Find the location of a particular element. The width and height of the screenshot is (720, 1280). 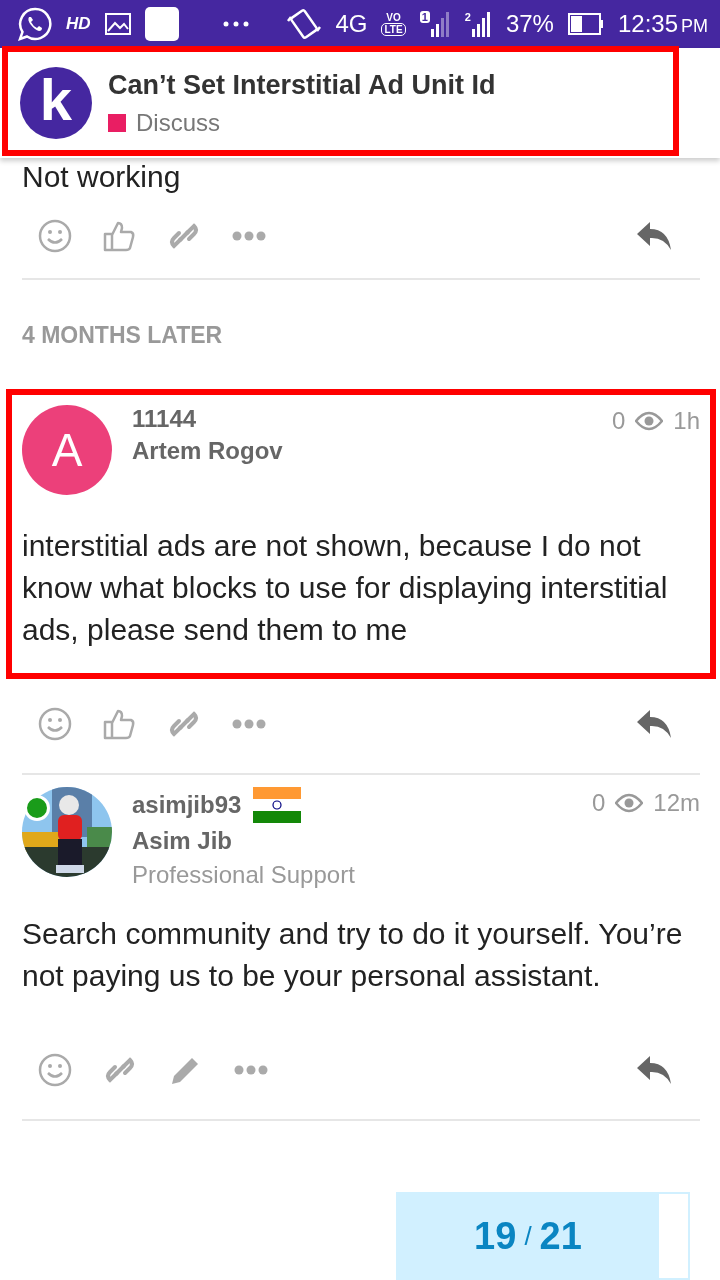

hd-indicator: HD is located at coordinates (78, 24).